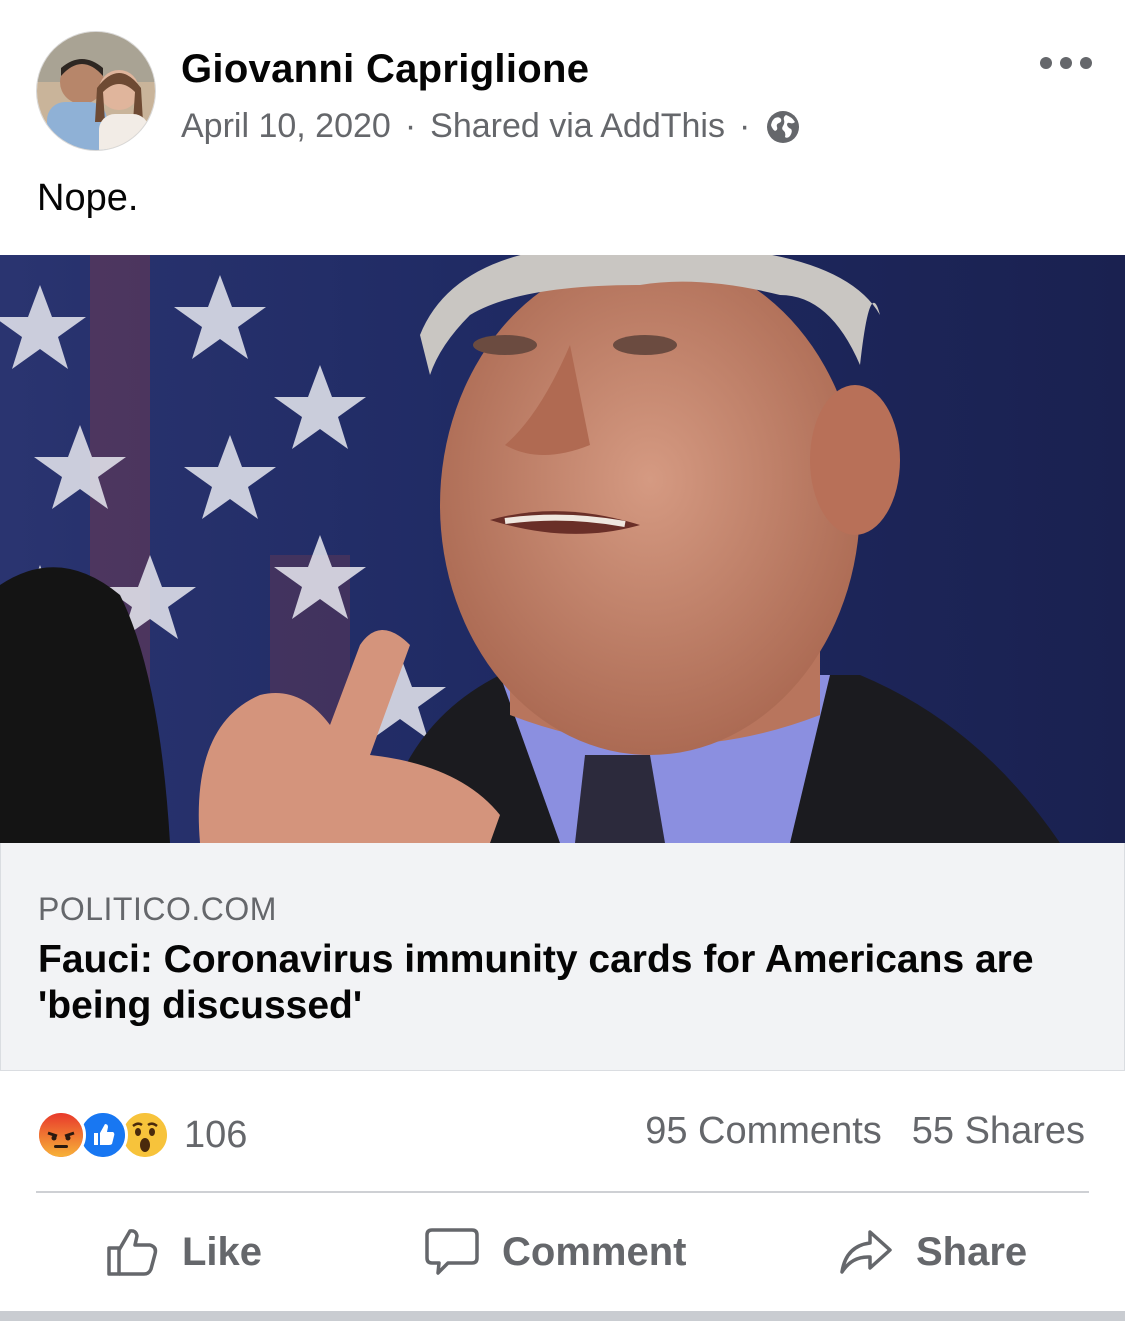 Image resolution: width=1125 pixels, height=1321 pixels. Describe the element at coordinates (452, 1251) in the screenshot. I see `comment-bubble-icon` at that location.